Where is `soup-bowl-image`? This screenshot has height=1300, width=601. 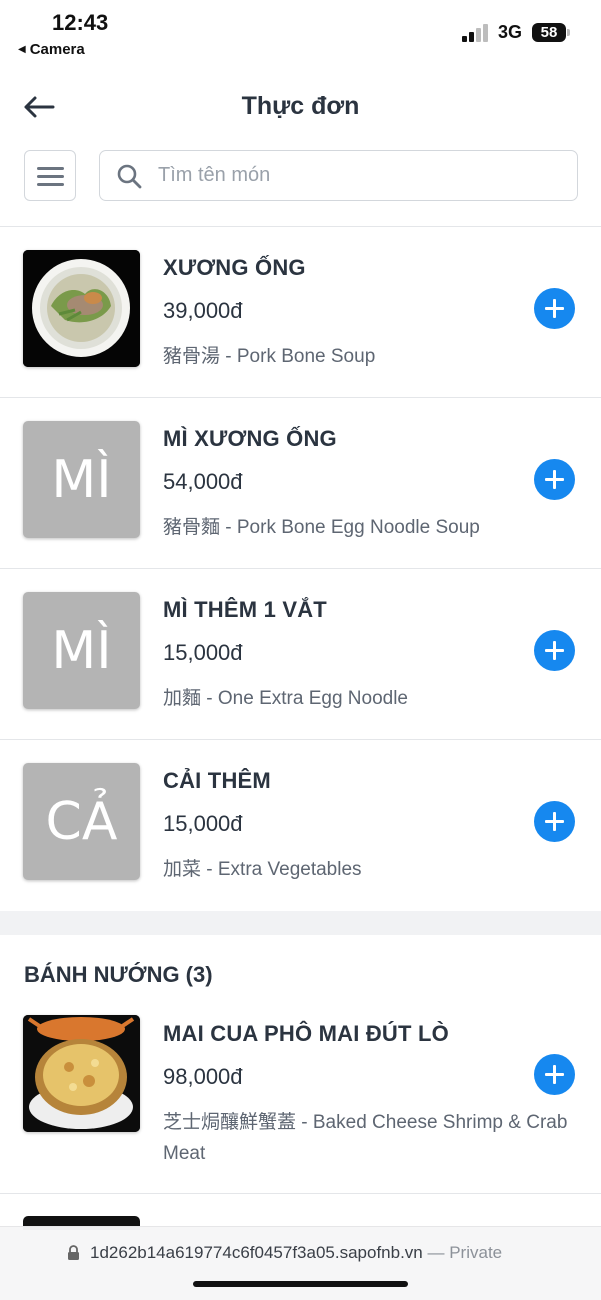 soup-bowl-image is located at coordinates (81, 308).